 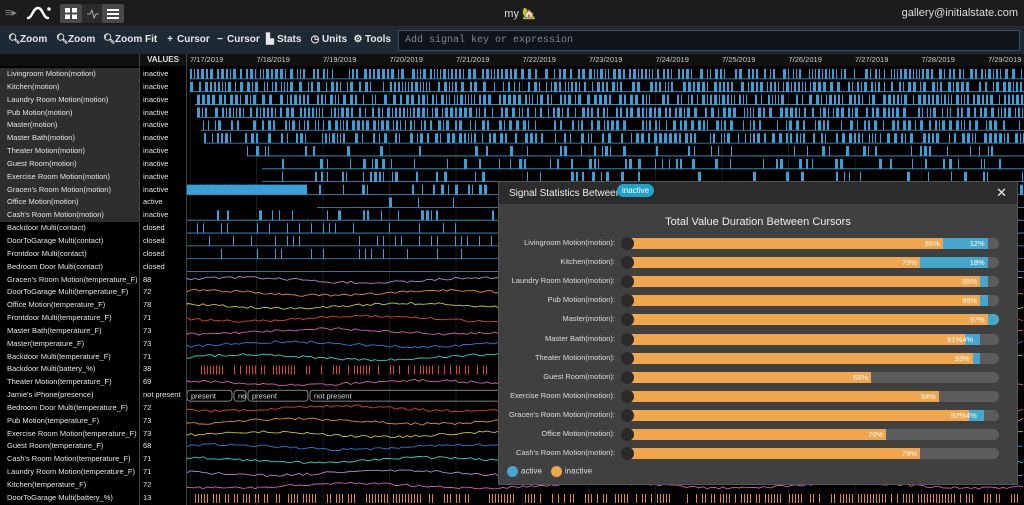 What do you see at coordinates (69, 357) in the screenshot?
I see `signal-name: Backdoor Multi(temperature_F)` at bounding box center [69, 357].